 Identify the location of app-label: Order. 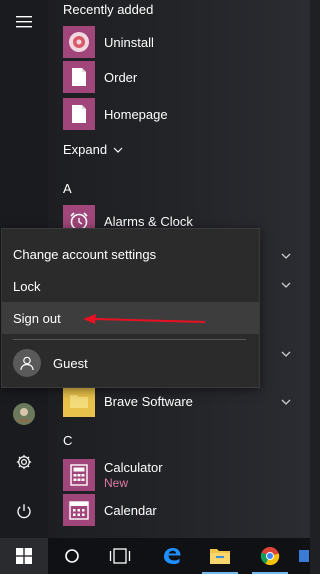
(121, 77).